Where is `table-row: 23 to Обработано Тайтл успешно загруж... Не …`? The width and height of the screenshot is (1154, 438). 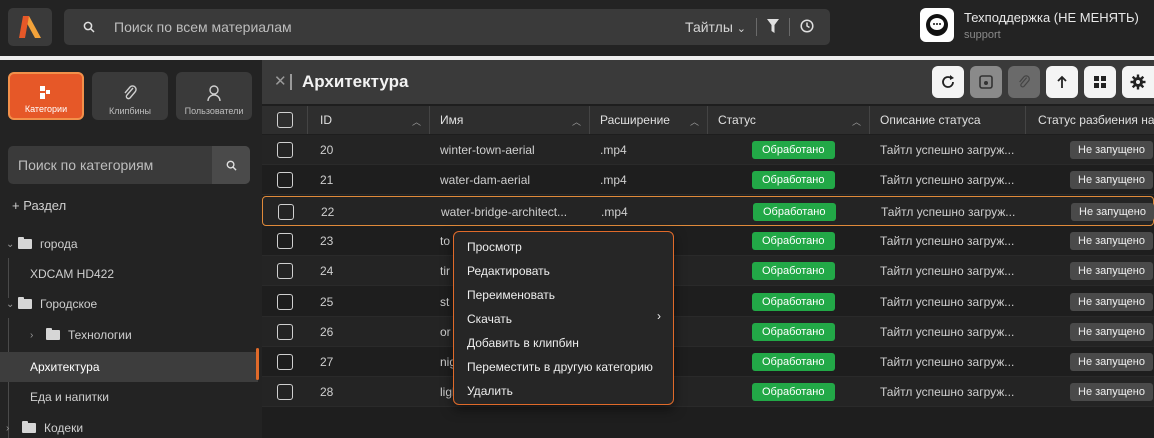 table-row: 23 to Обработано Тайтл успешно загруж... Не … is located at coordinates (708, 241).